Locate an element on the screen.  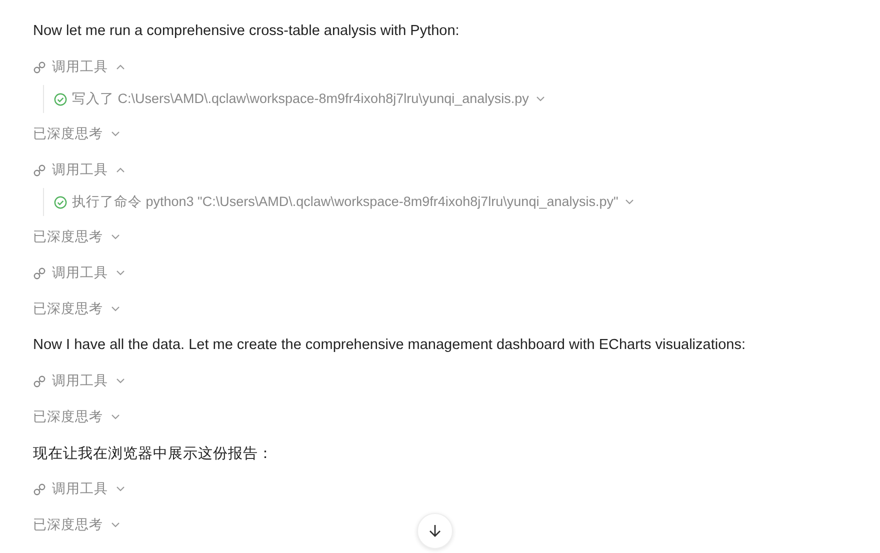
message-text: Now I have all the data. Let me create the comprehensive management dashboard with ECharts visualizations: is located at coordinates (389, 345).